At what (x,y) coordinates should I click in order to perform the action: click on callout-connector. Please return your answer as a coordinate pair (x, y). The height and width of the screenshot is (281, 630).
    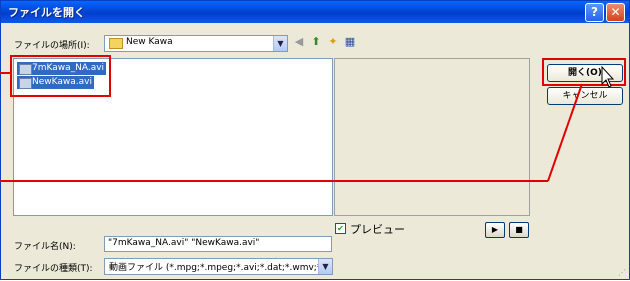
    Looking at the image, I should click on (581, 123).